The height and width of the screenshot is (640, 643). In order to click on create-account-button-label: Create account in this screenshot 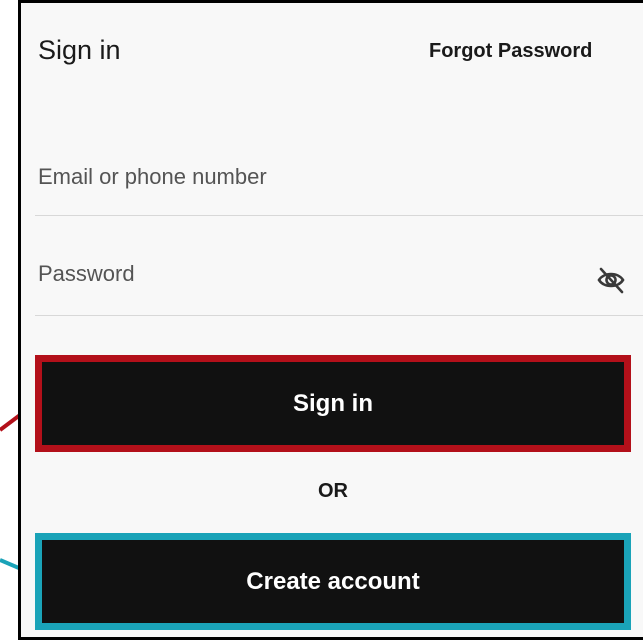, I will do `click(333, 581)`.